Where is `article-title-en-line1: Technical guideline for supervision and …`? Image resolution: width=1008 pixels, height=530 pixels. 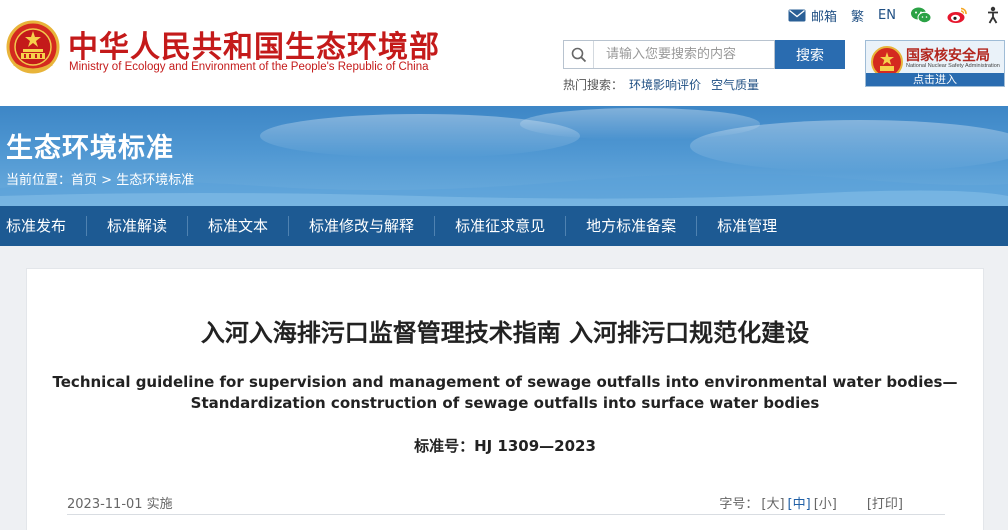 article-title-en-line1: Technical guideline for supervision and … is located at coordinates (505, 382).